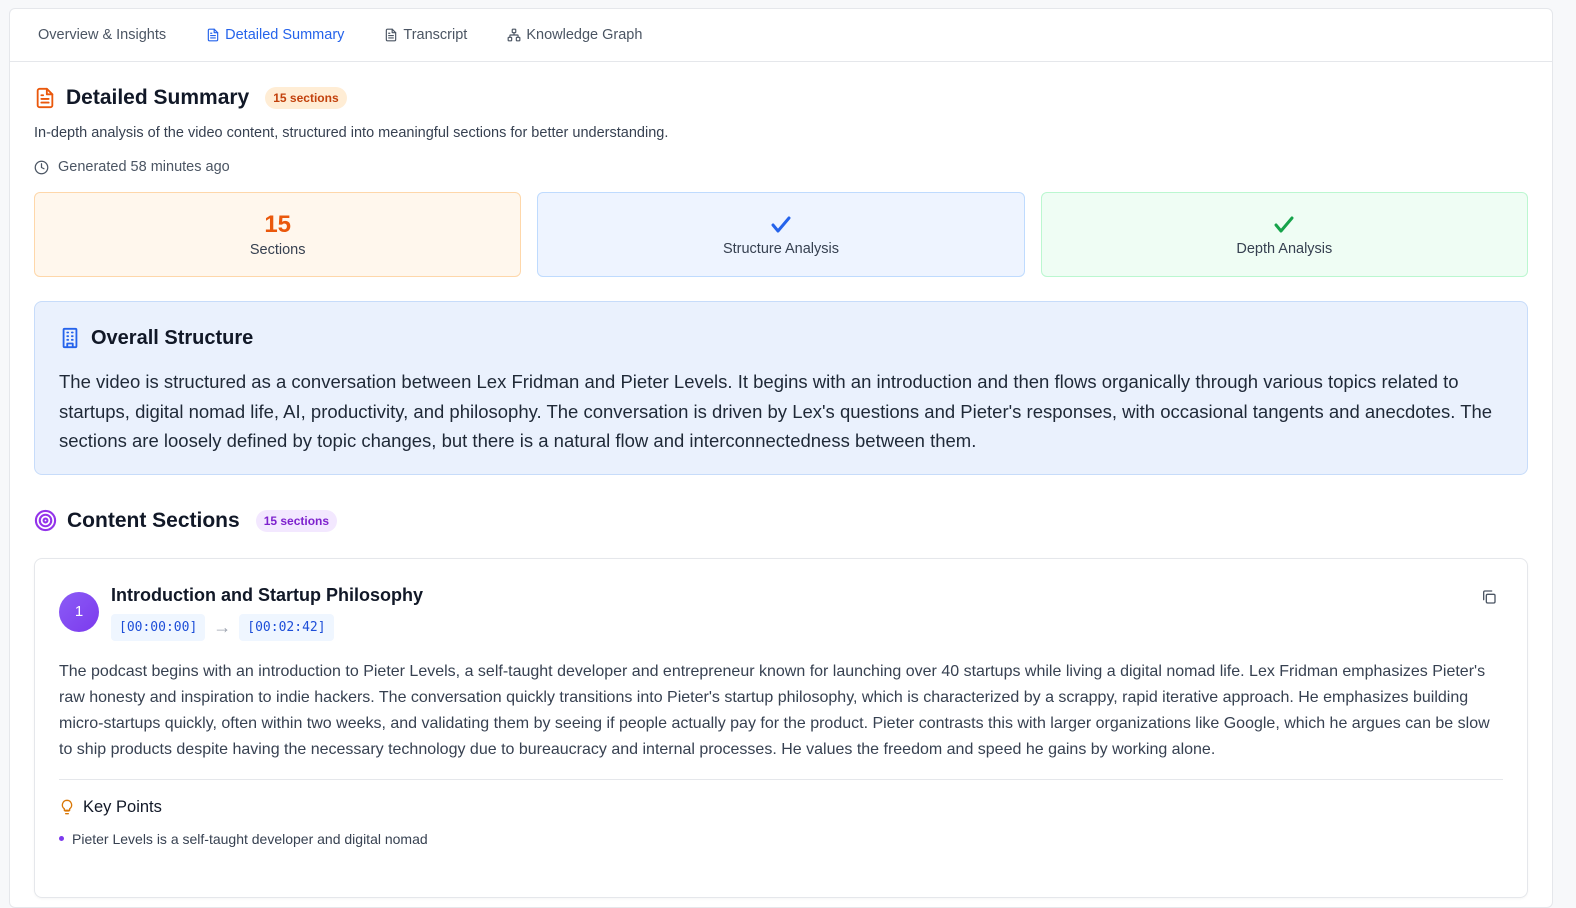 The image size is (1576, 908). I want to click on section-title: Introduction and Startup Philosophy, so click(267, 594).